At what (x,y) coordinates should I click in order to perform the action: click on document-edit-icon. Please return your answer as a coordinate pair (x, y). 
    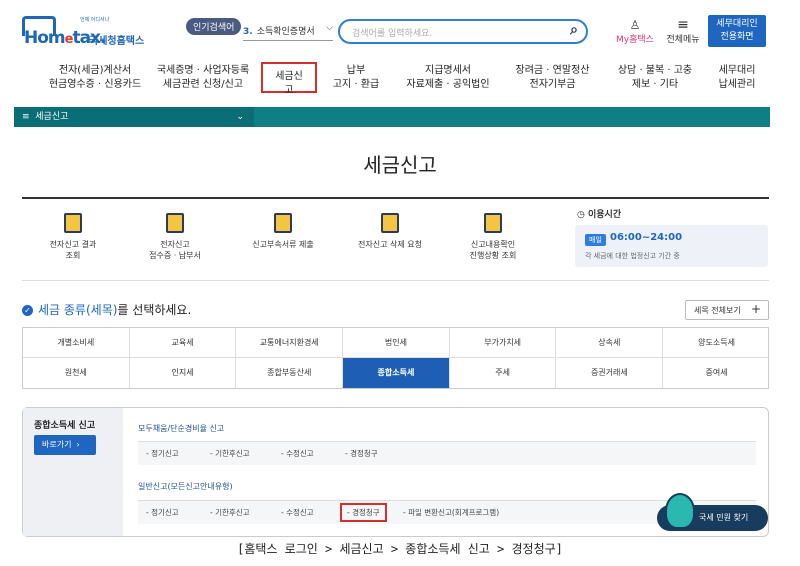
    Looking at the image, I should click on (283, 223).